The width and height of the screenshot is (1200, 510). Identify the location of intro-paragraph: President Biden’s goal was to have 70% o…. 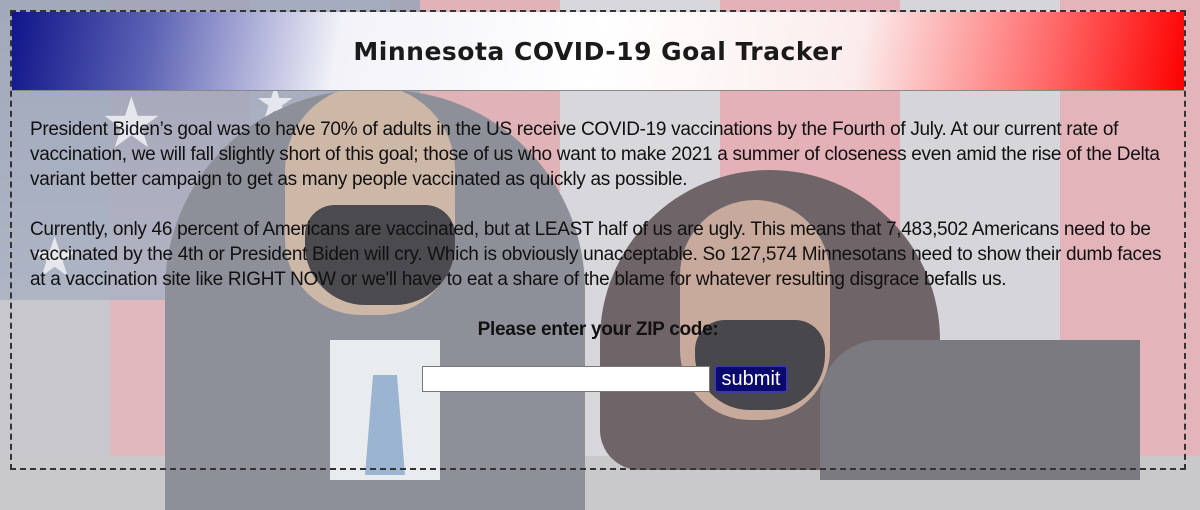
(595, 154).